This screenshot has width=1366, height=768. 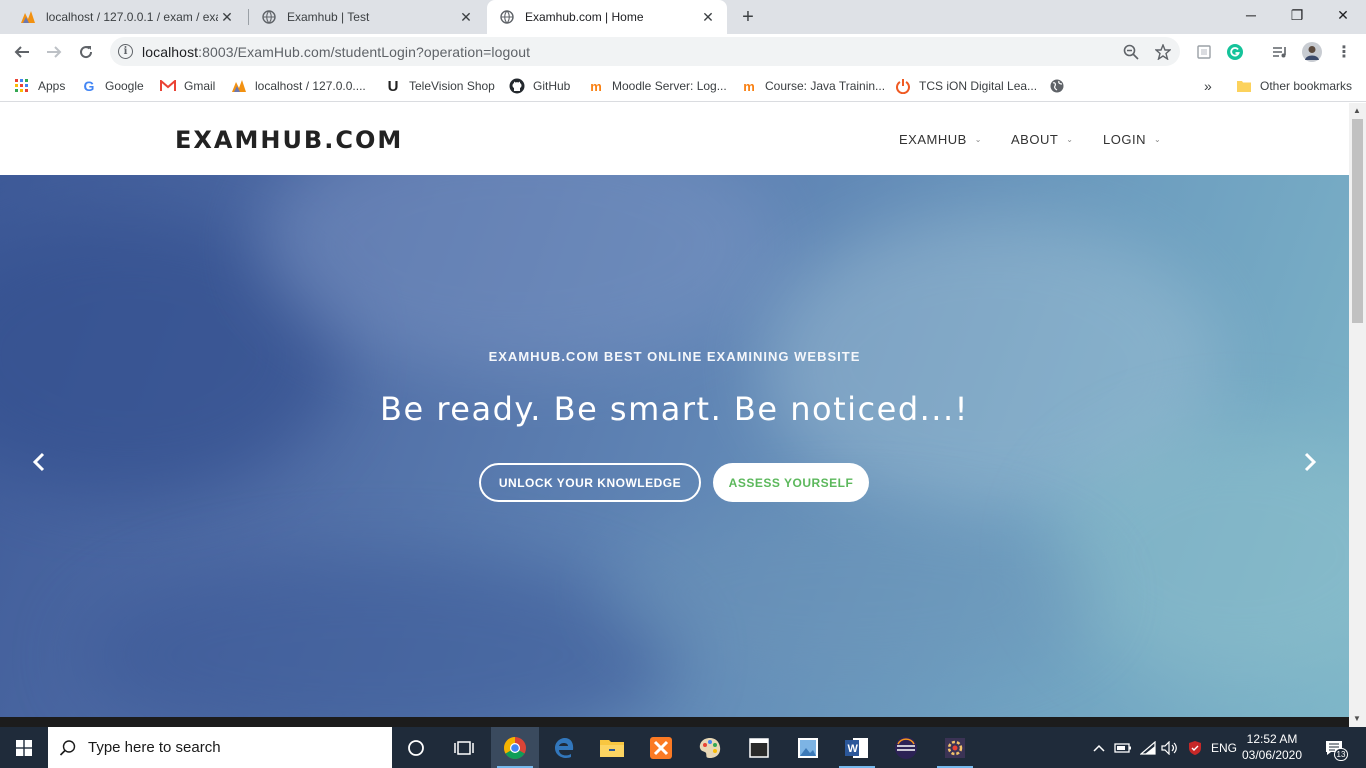 I want to click on phpmyadmin-icon, so click(x=28, y=17).